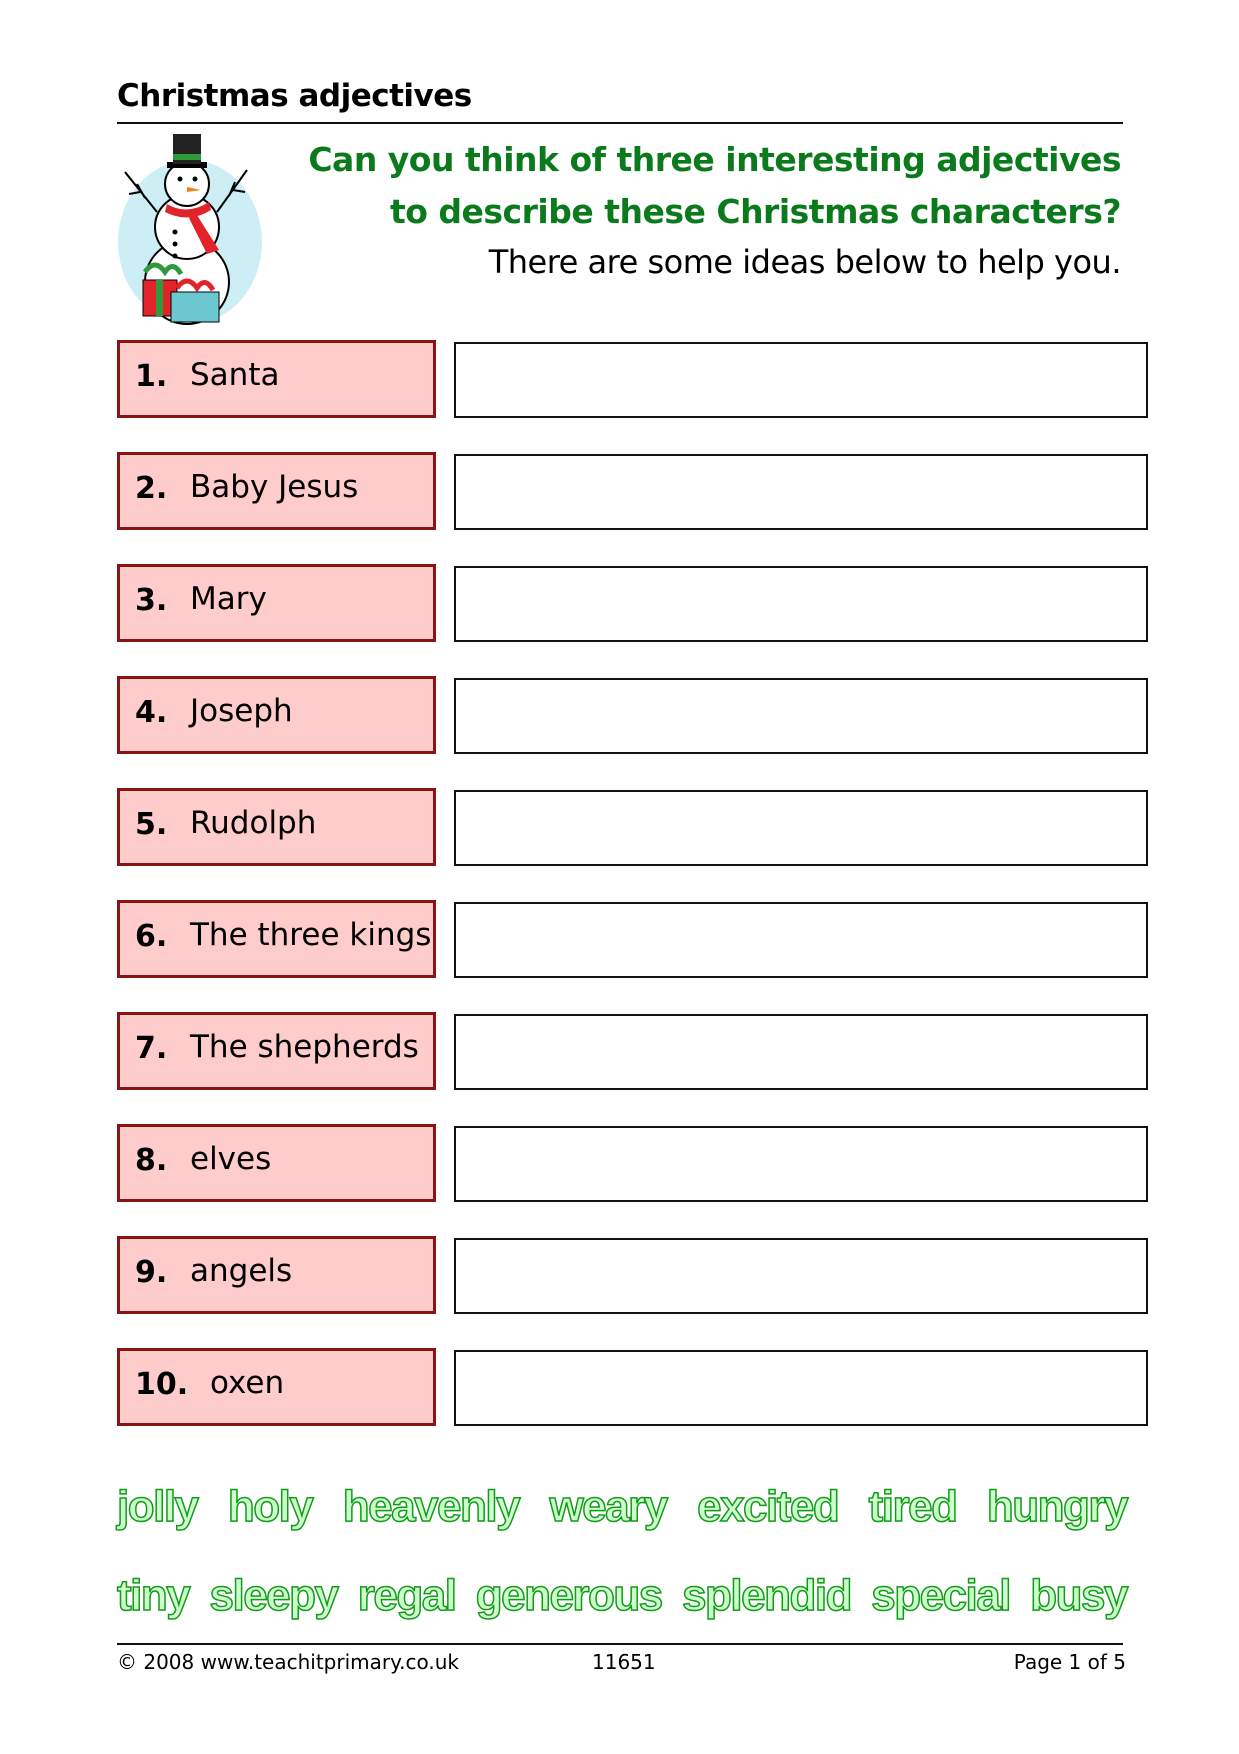  Describe the element at coordinates (276, 603) in the screenshot. I see `character-label: 3. Mary` at that location.